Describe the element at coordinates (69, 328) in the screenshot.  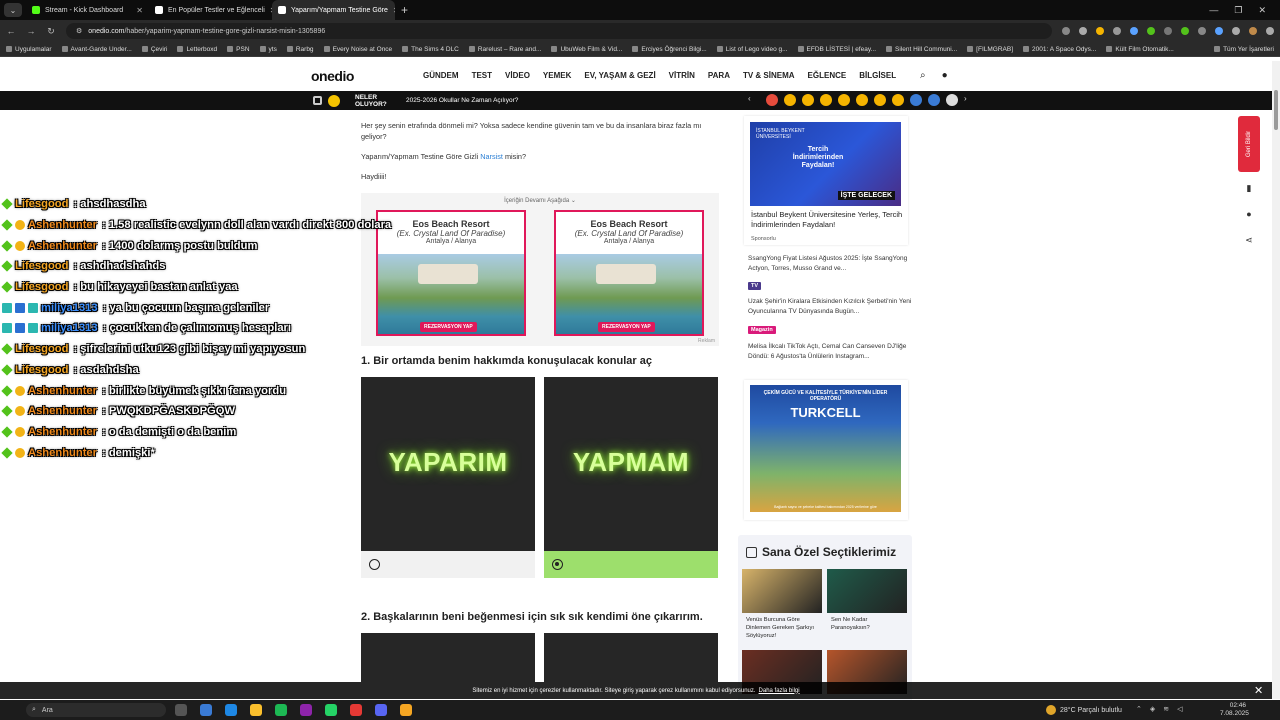
I see `chat-username: miliya1313` at that location.